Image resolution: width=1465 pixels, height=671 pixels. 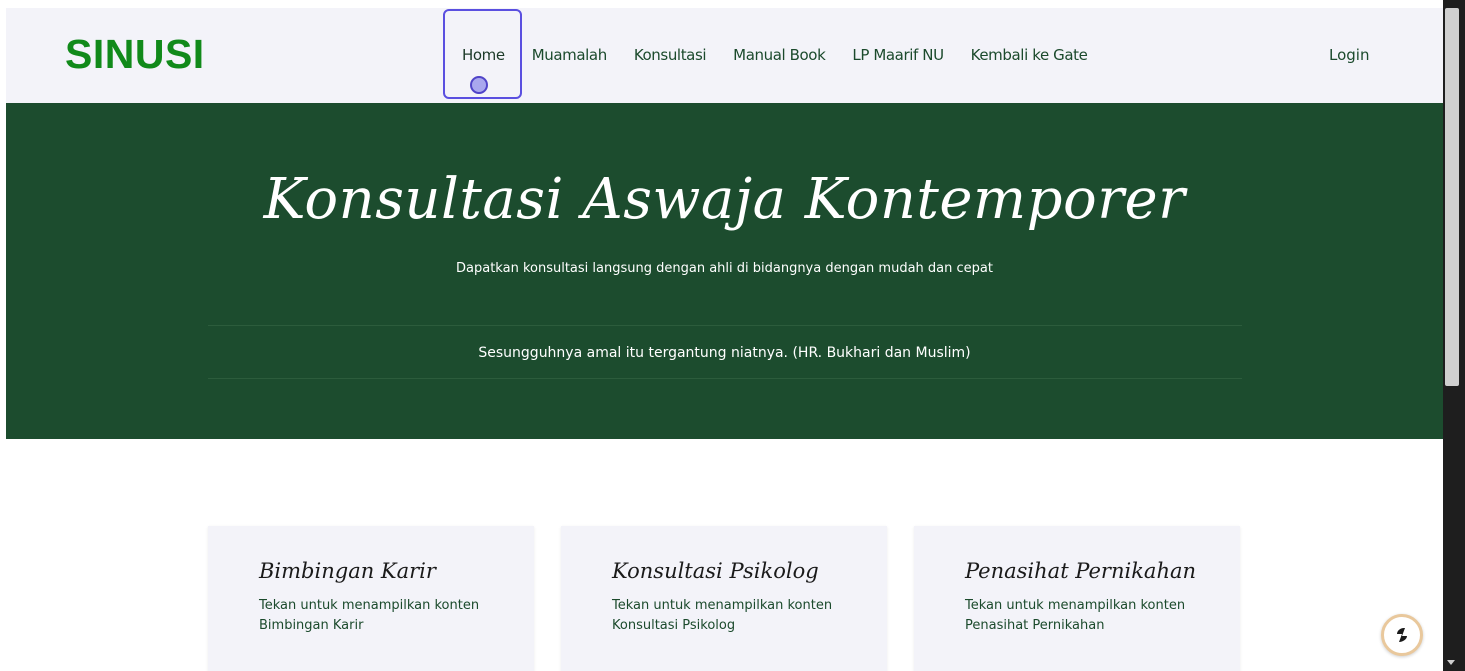 What do you see at coordinates (1452, 197) in the screenshot?
I see `scrollbar-thumb` at bounding box center [1452, 197].